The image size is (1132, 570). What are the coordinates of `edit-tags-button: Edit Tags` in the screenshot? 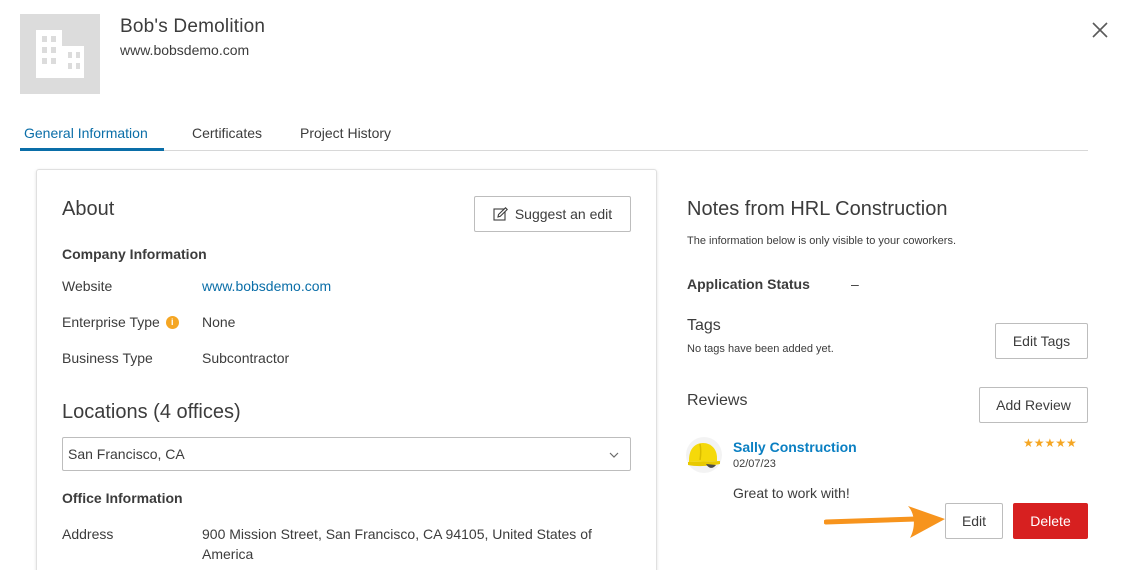 It's located at (1041, 341).